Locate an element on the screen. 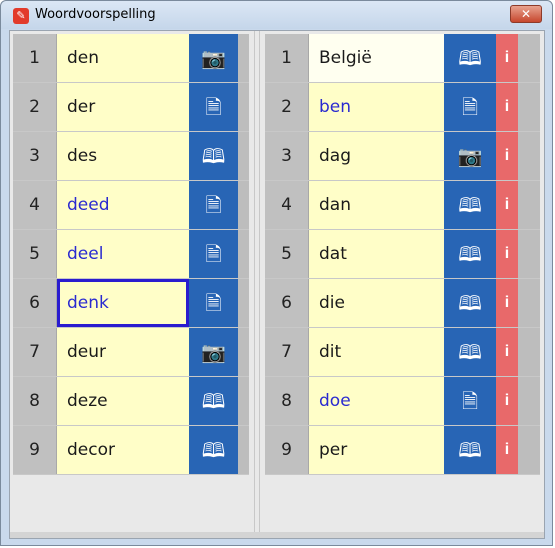 This screenshot has height=548, width=555. suggestion-word: per is located at coordinates (376, 450).